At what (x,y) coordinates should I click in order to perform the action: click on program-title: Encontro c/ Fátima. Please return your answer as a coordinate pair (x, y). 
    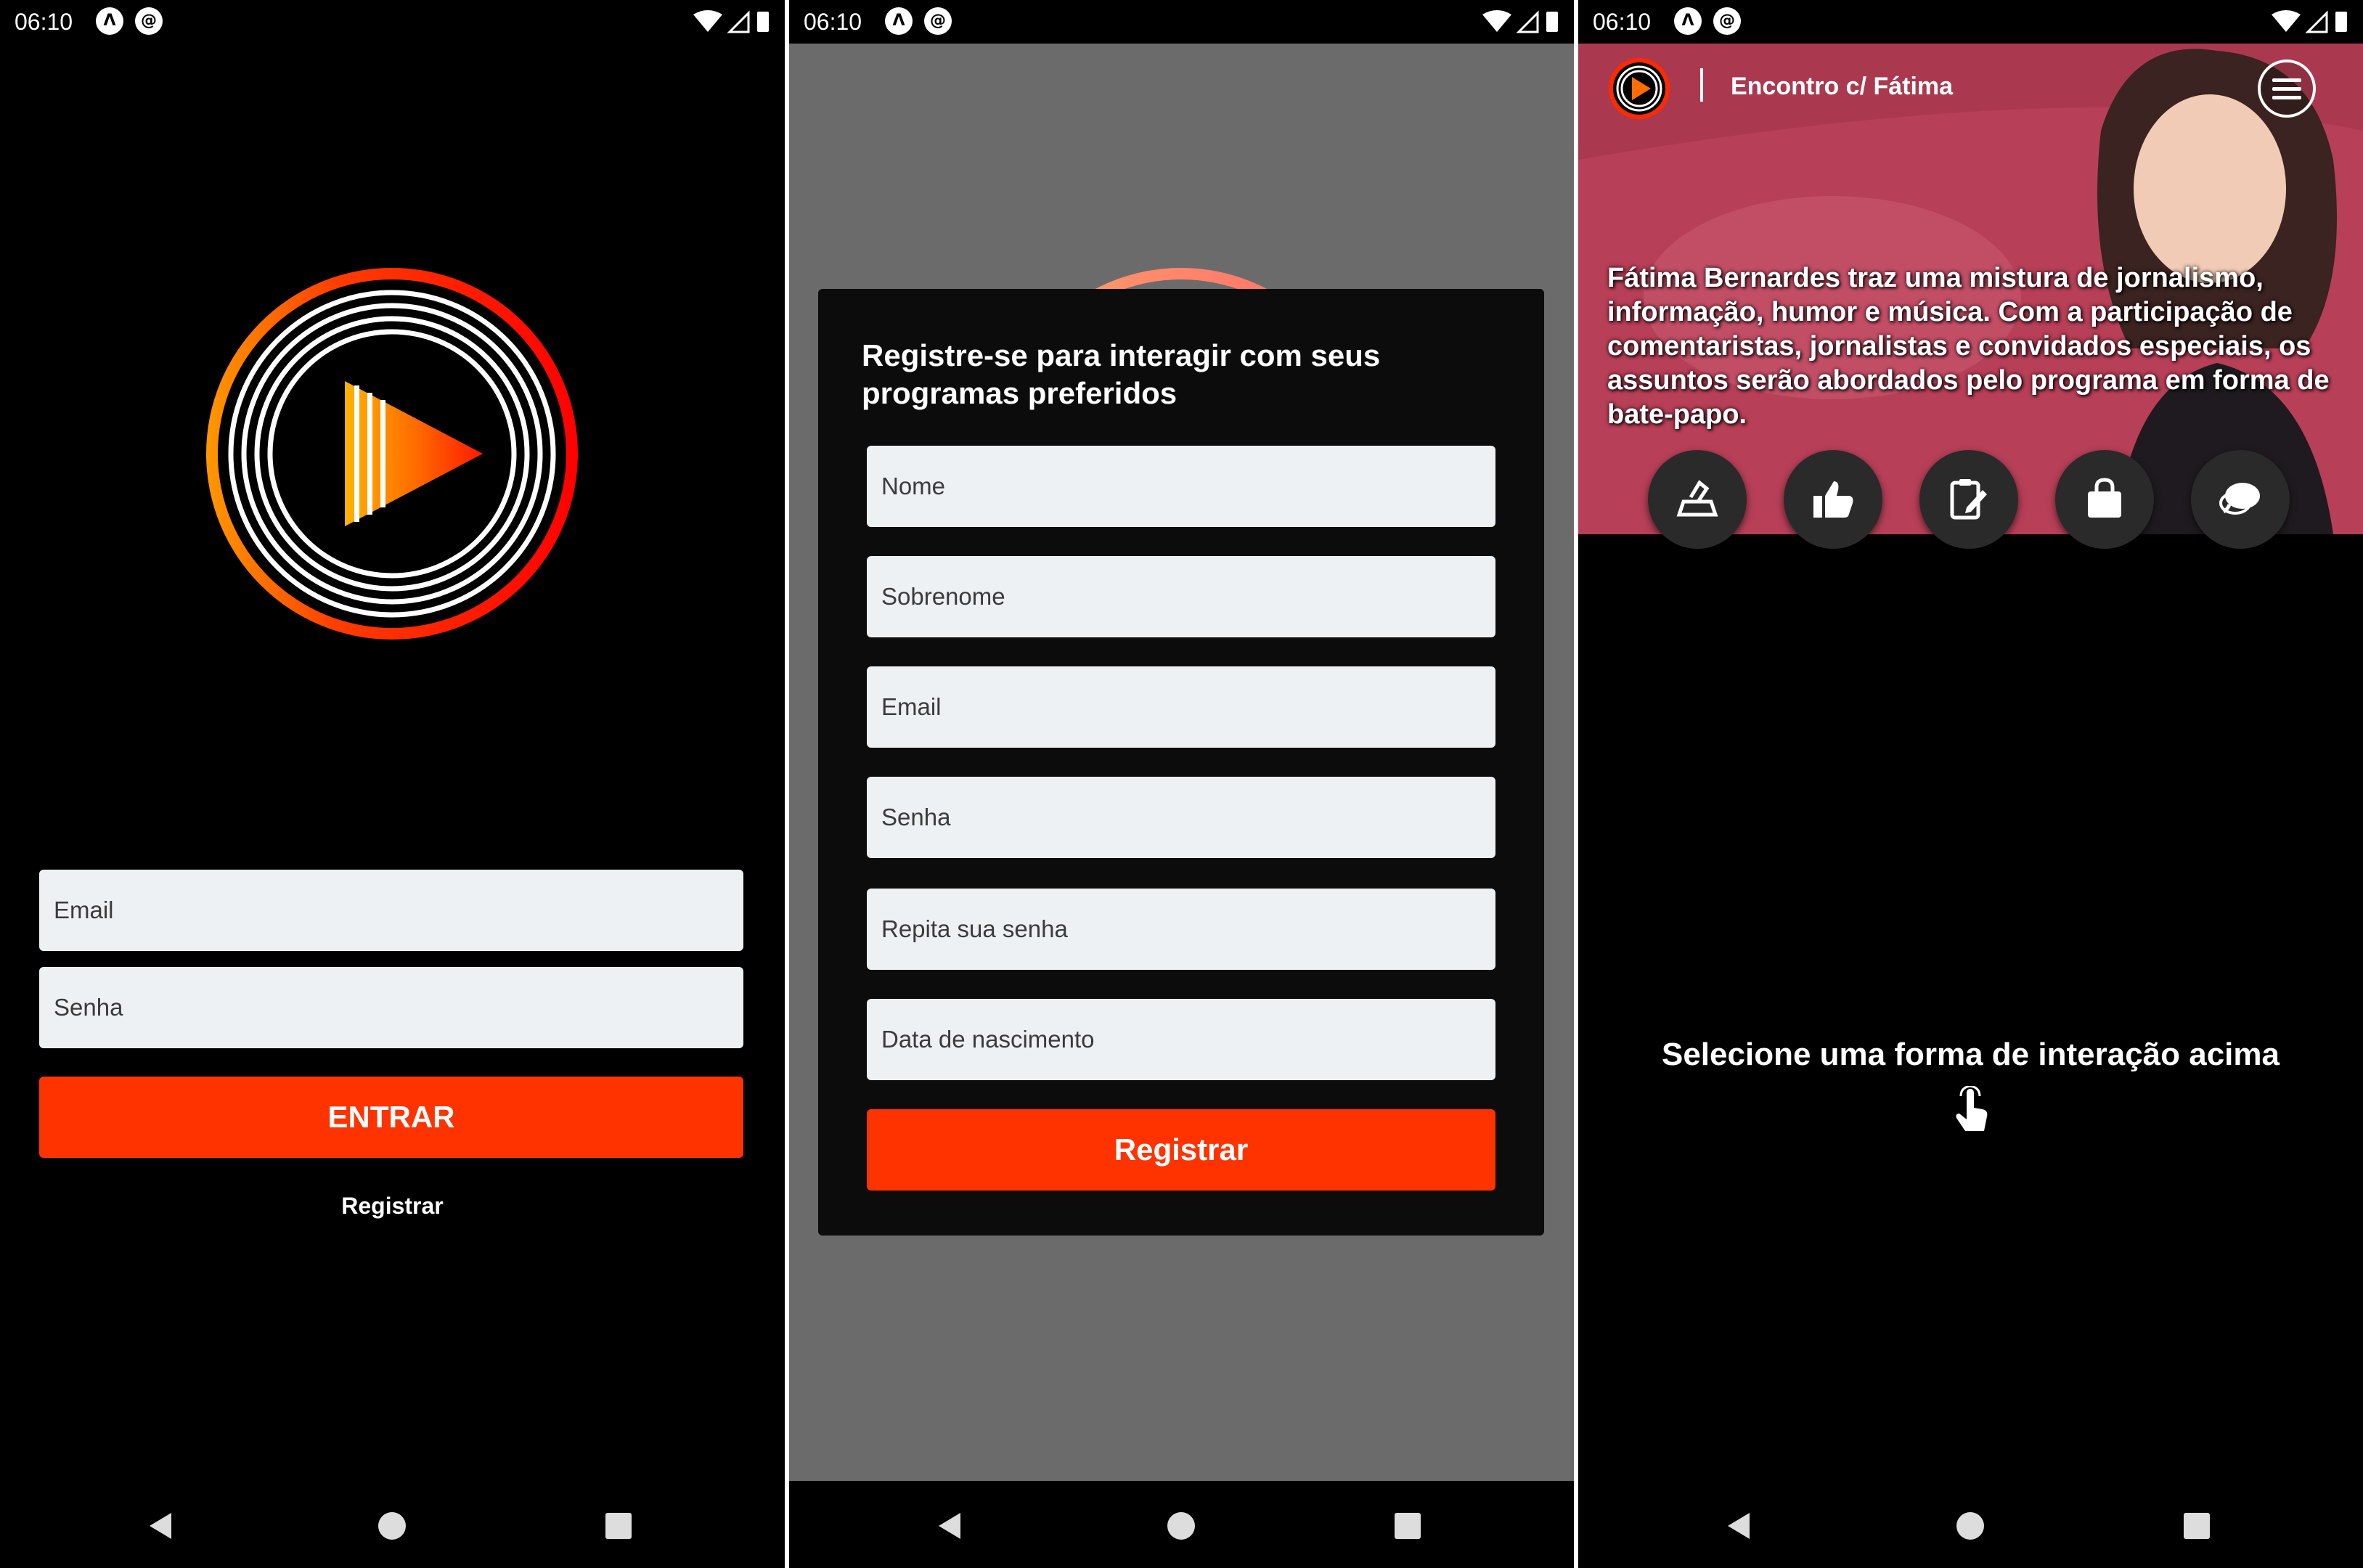
    Looking at the image, I should click on (1842, 87).